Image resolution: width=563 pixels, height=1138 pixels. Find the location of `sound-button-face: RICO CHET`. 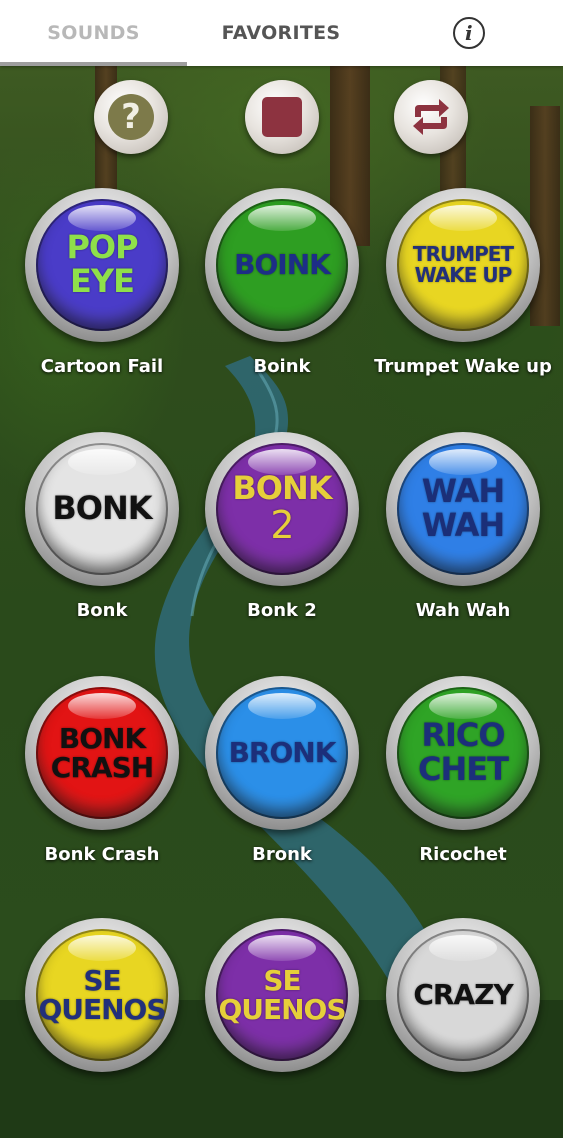

sound-button-face: RICO CHET is located at coordinates (463, 753).